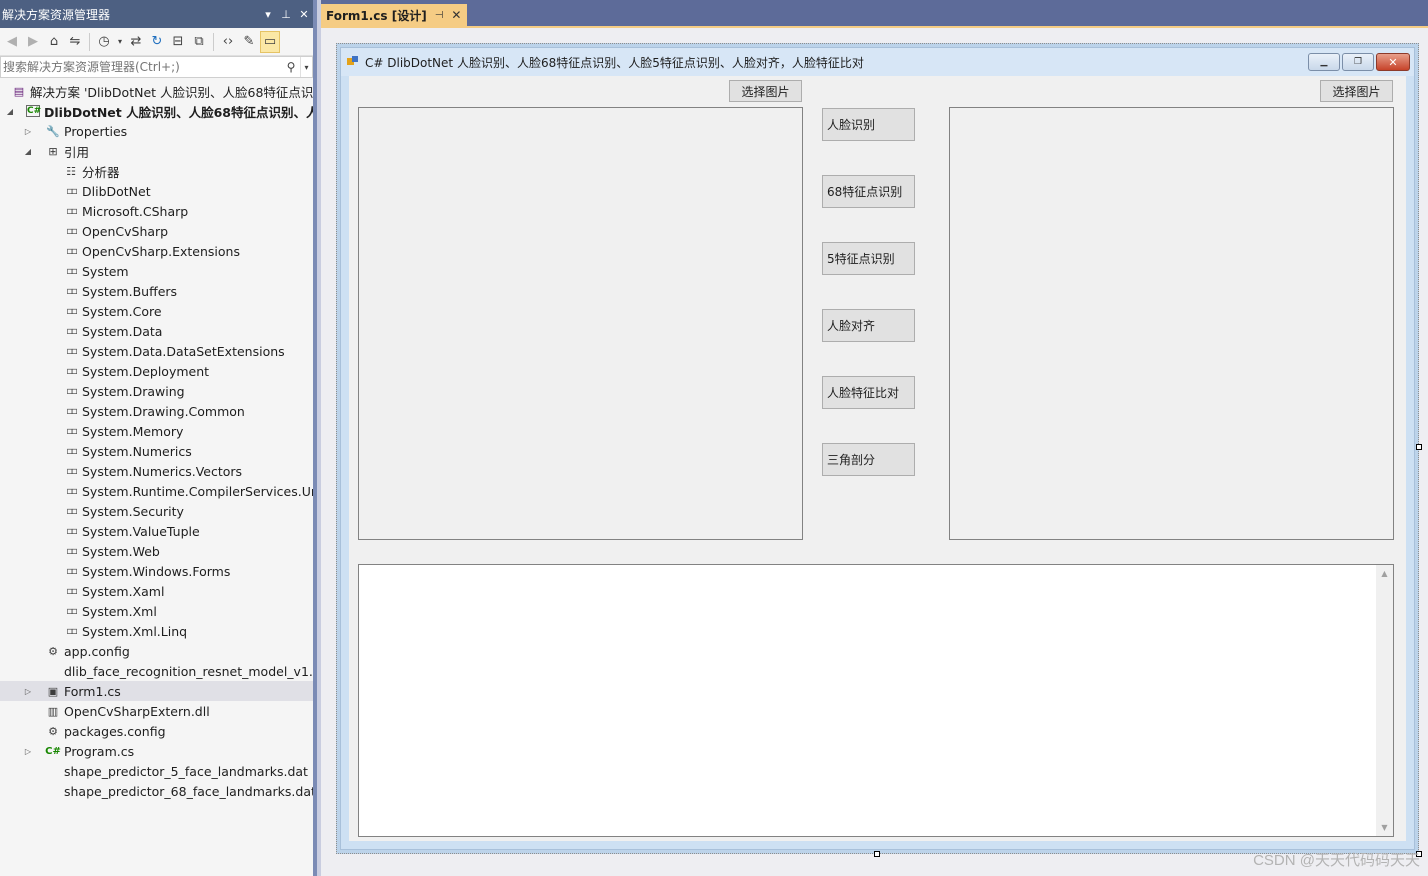 The image size is (1428, 876). Describe the element at coordinates (178, 42) in the screenshot. I see `collapse-all-icon: ⊟` at that location.